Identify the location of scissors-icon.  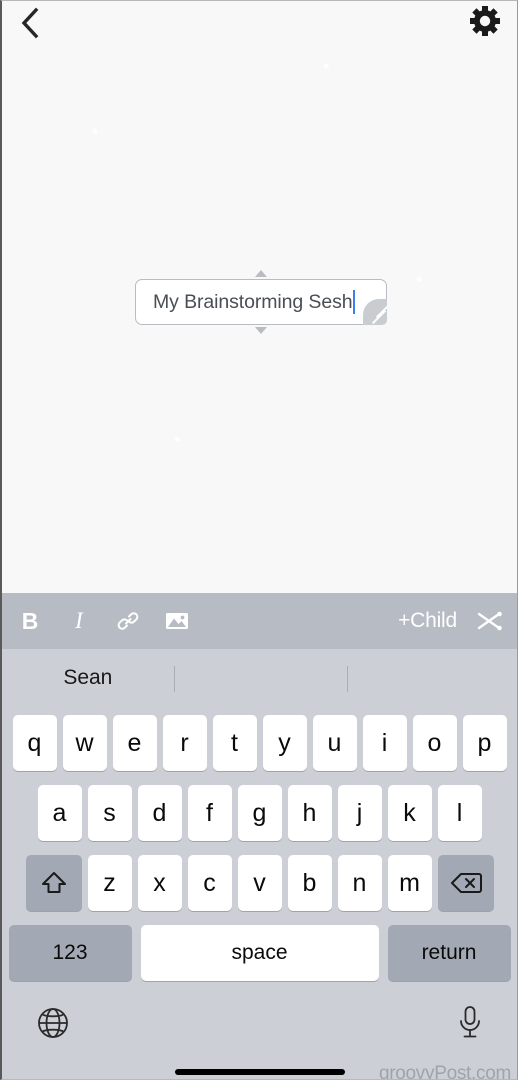
(489, 621).